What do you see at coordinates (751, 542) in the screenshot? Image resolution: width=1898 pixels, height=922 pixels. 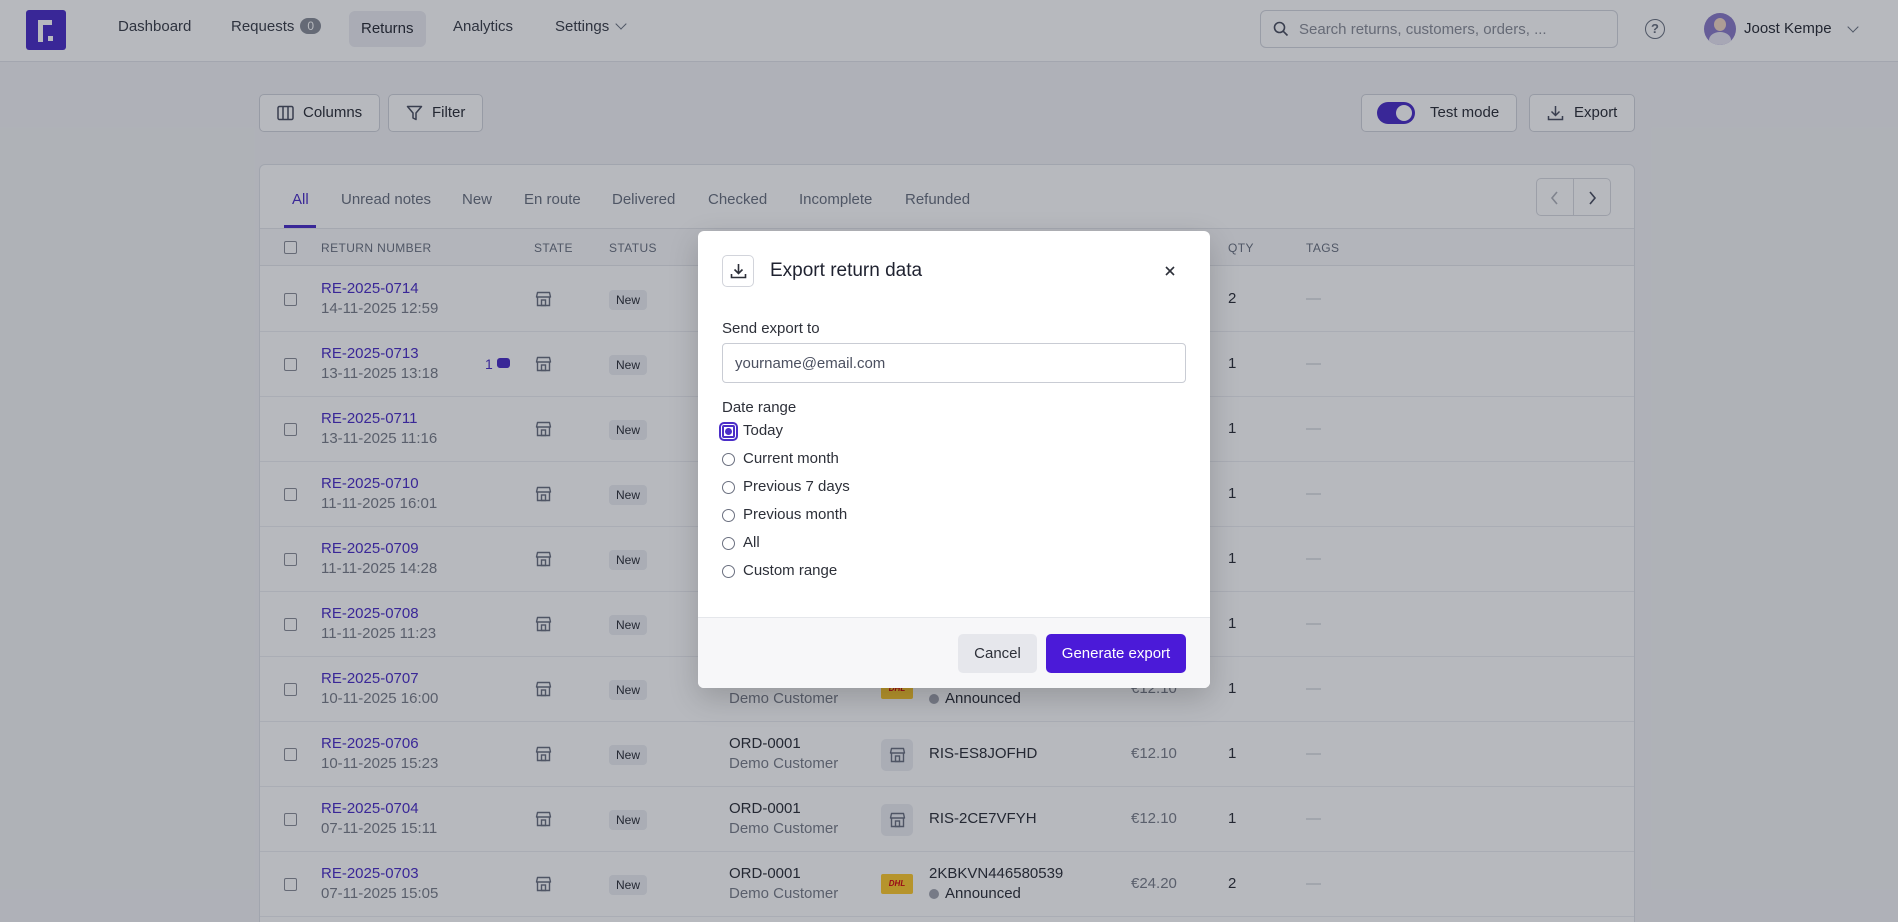 I see `radio-label: All` at bounding box center [751, 542].